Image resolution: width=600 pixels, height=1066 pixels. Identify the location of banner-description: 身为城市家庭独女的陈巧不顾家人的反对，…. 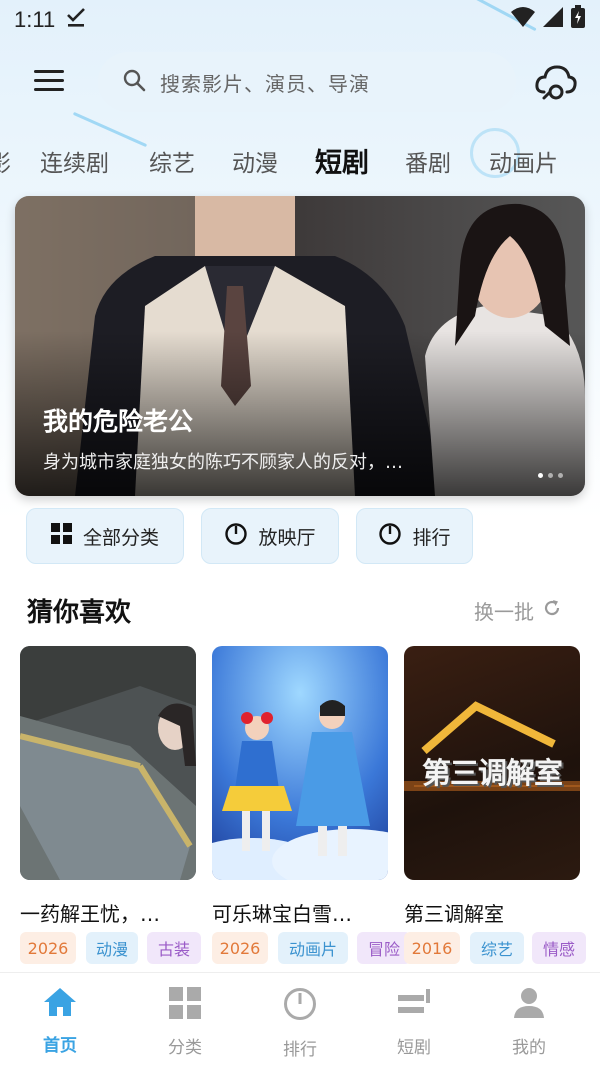
(223, 462).